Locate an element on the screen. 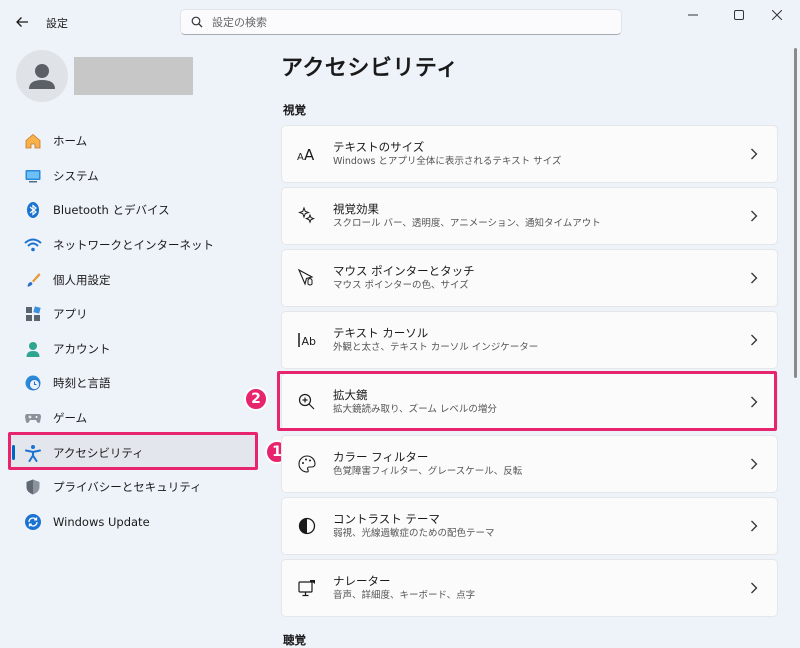 The image size is (800, 648). maximize-icon is located at coordinates (739, 15).